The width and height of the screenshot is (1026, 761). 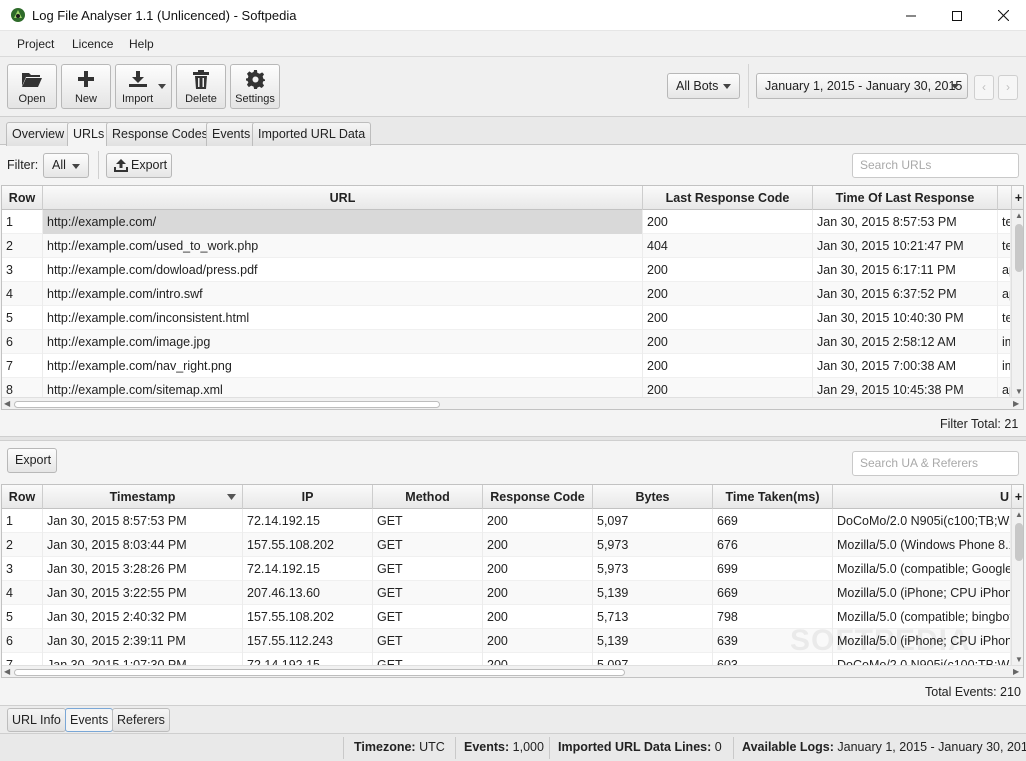 I want to click on cell-url: http://example.com/used_to_work.php, so click(x=343, y=246).